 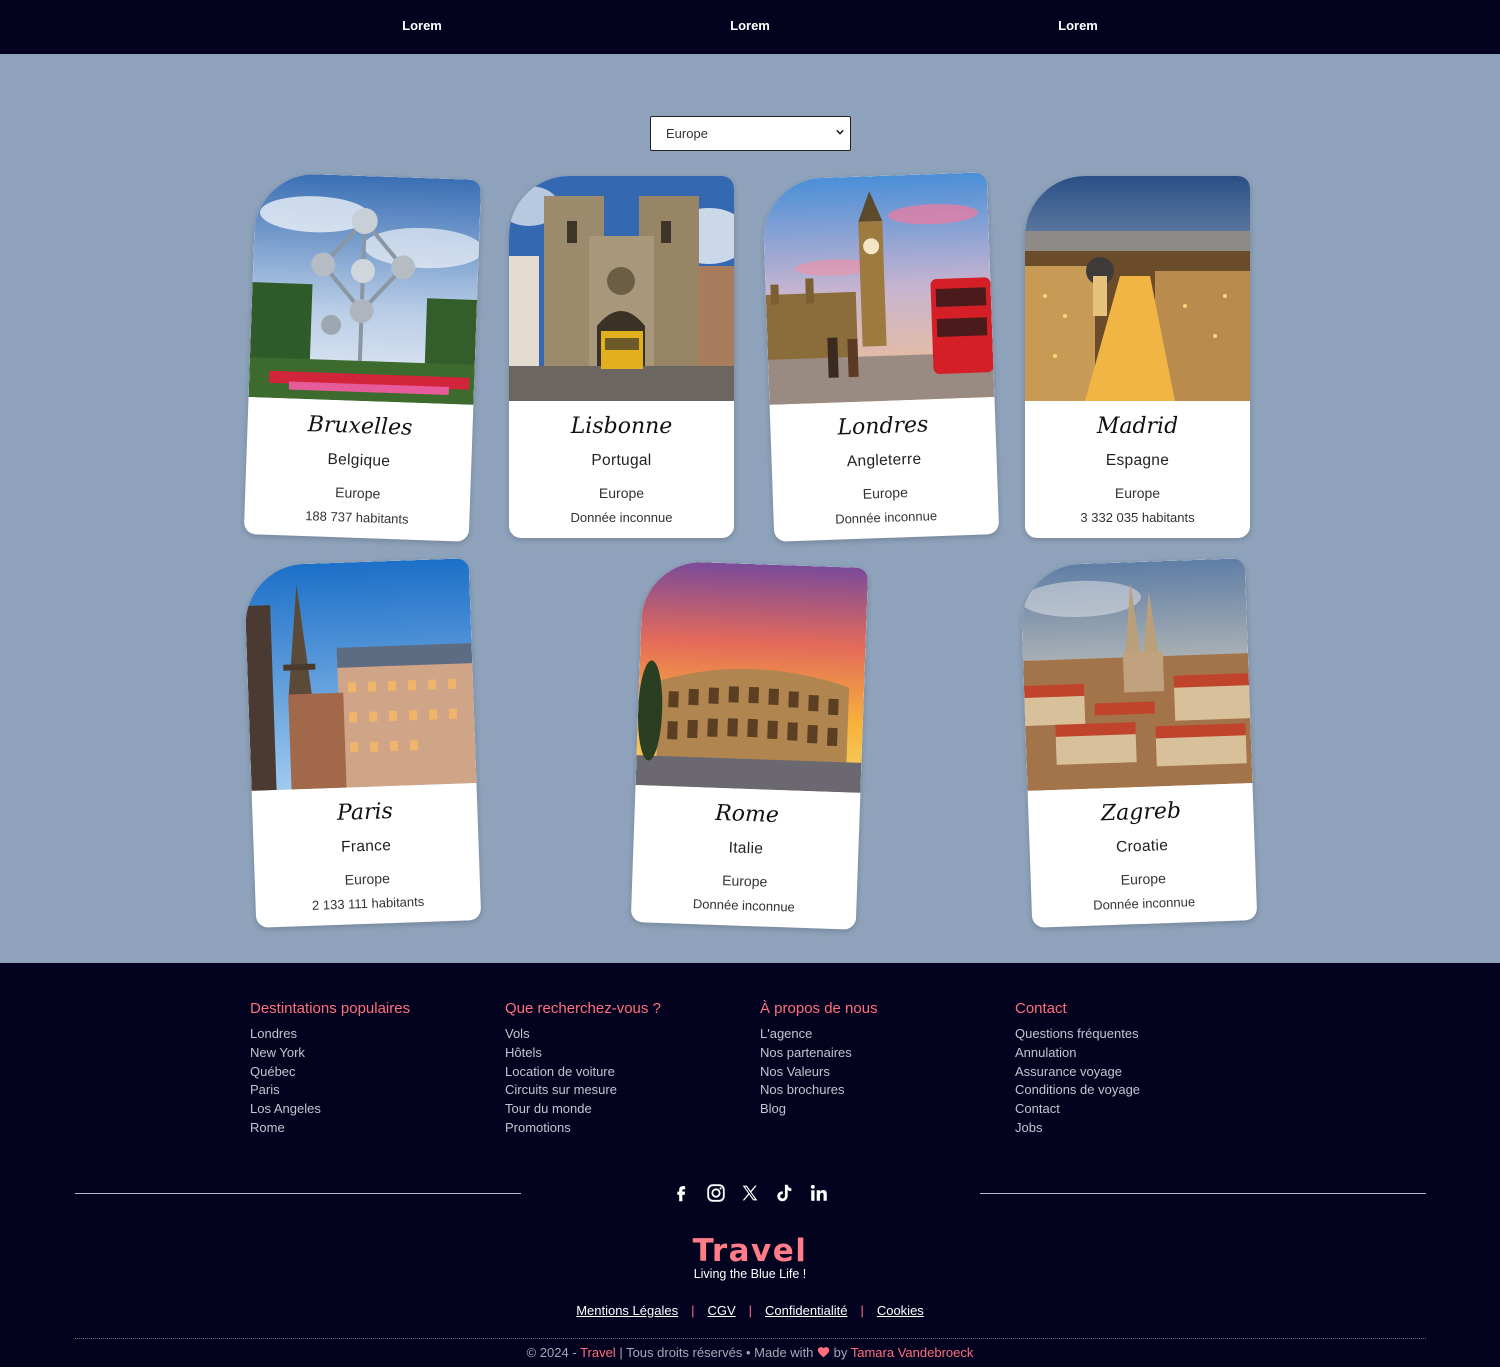 I want to click on footer-link: Londres, so click(x=330, y=1034).